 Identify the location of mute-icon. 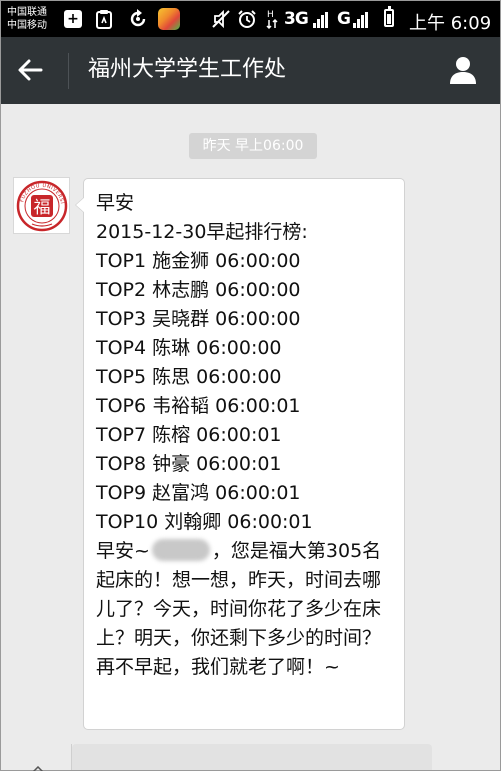
(221, 19).